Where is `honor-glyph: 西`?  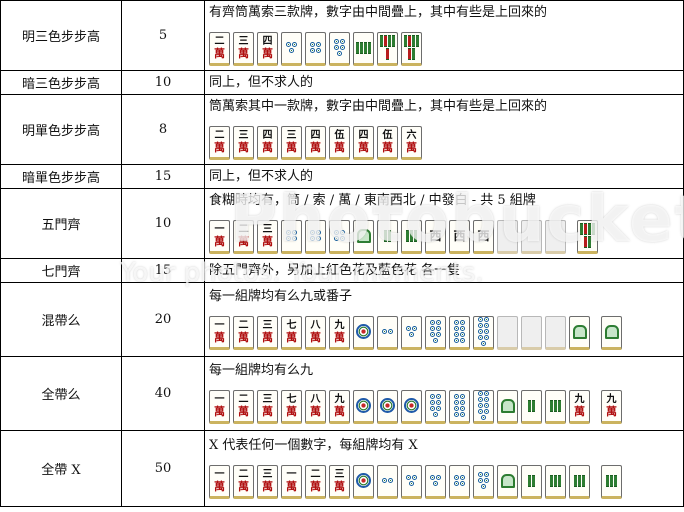 honor-glyph: 西 is located at coordinates (459, 235).